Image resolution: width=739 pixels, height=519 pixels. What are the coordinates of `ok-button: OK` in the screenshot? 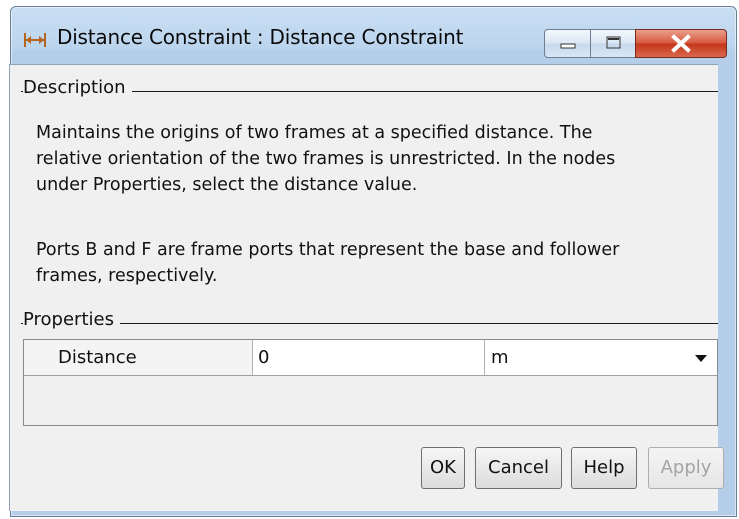 It's located at (443, 468).